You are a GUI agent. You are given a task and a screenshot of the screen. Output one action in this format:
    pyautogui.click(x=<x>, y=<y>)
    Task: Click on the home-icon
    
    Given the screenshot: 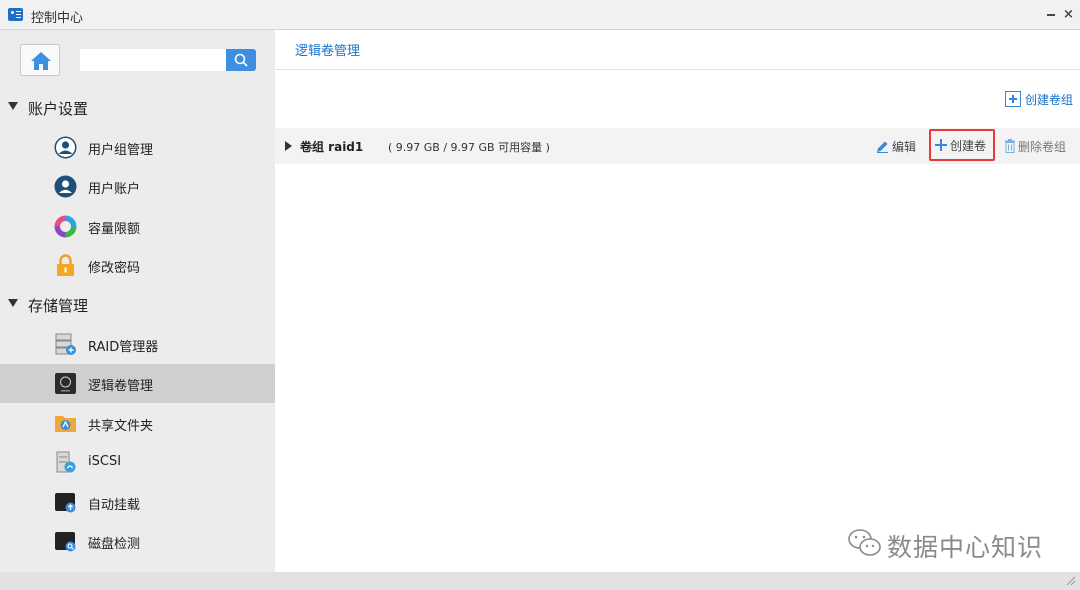 What is the action you would take?
    pyautogui.click(x=41, y=61)
    